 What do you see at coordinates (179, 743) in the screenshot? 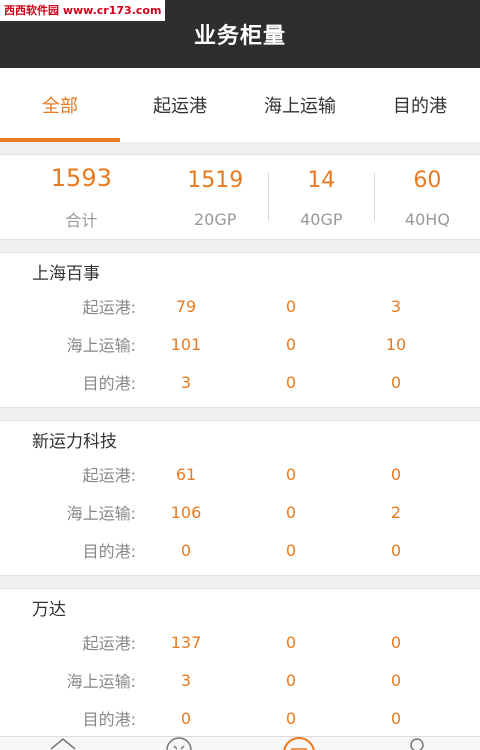
I see `smile-icon` at bounding box center [179, 743].